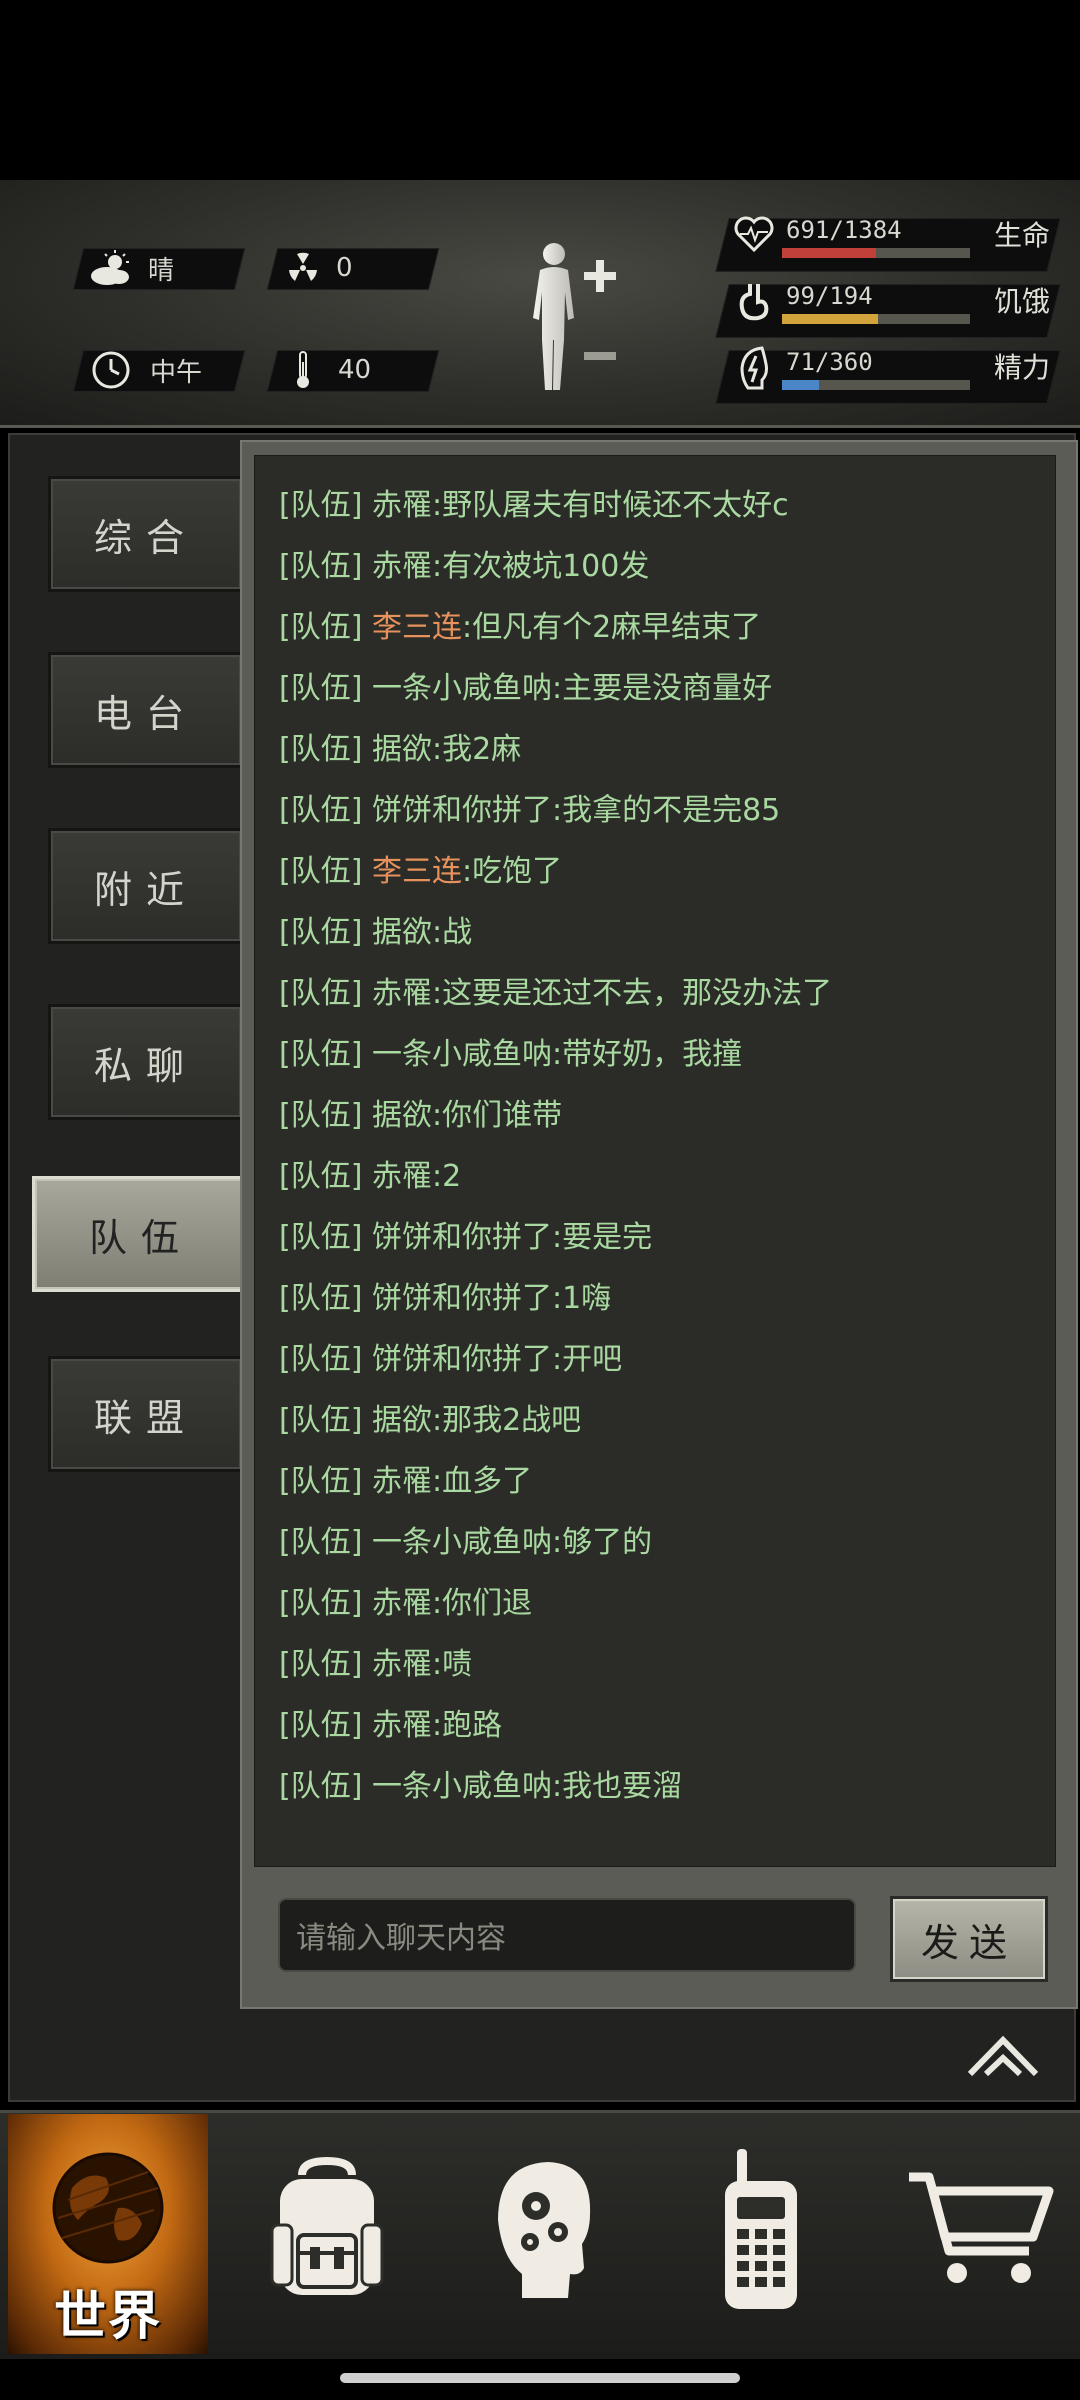  Describe the element at coordinates (610, 505) in the screenshot. I see `message-text: :野队屠夫有时候还不太好c` at that location.